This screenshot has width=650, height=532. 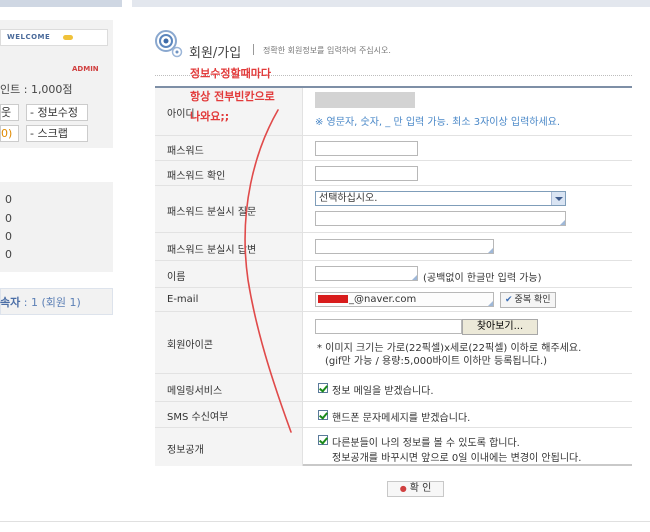 What do you see at coordinates (333, 299) in the screenshot?
I see `redacted-email` at bounding box center [333, 299].